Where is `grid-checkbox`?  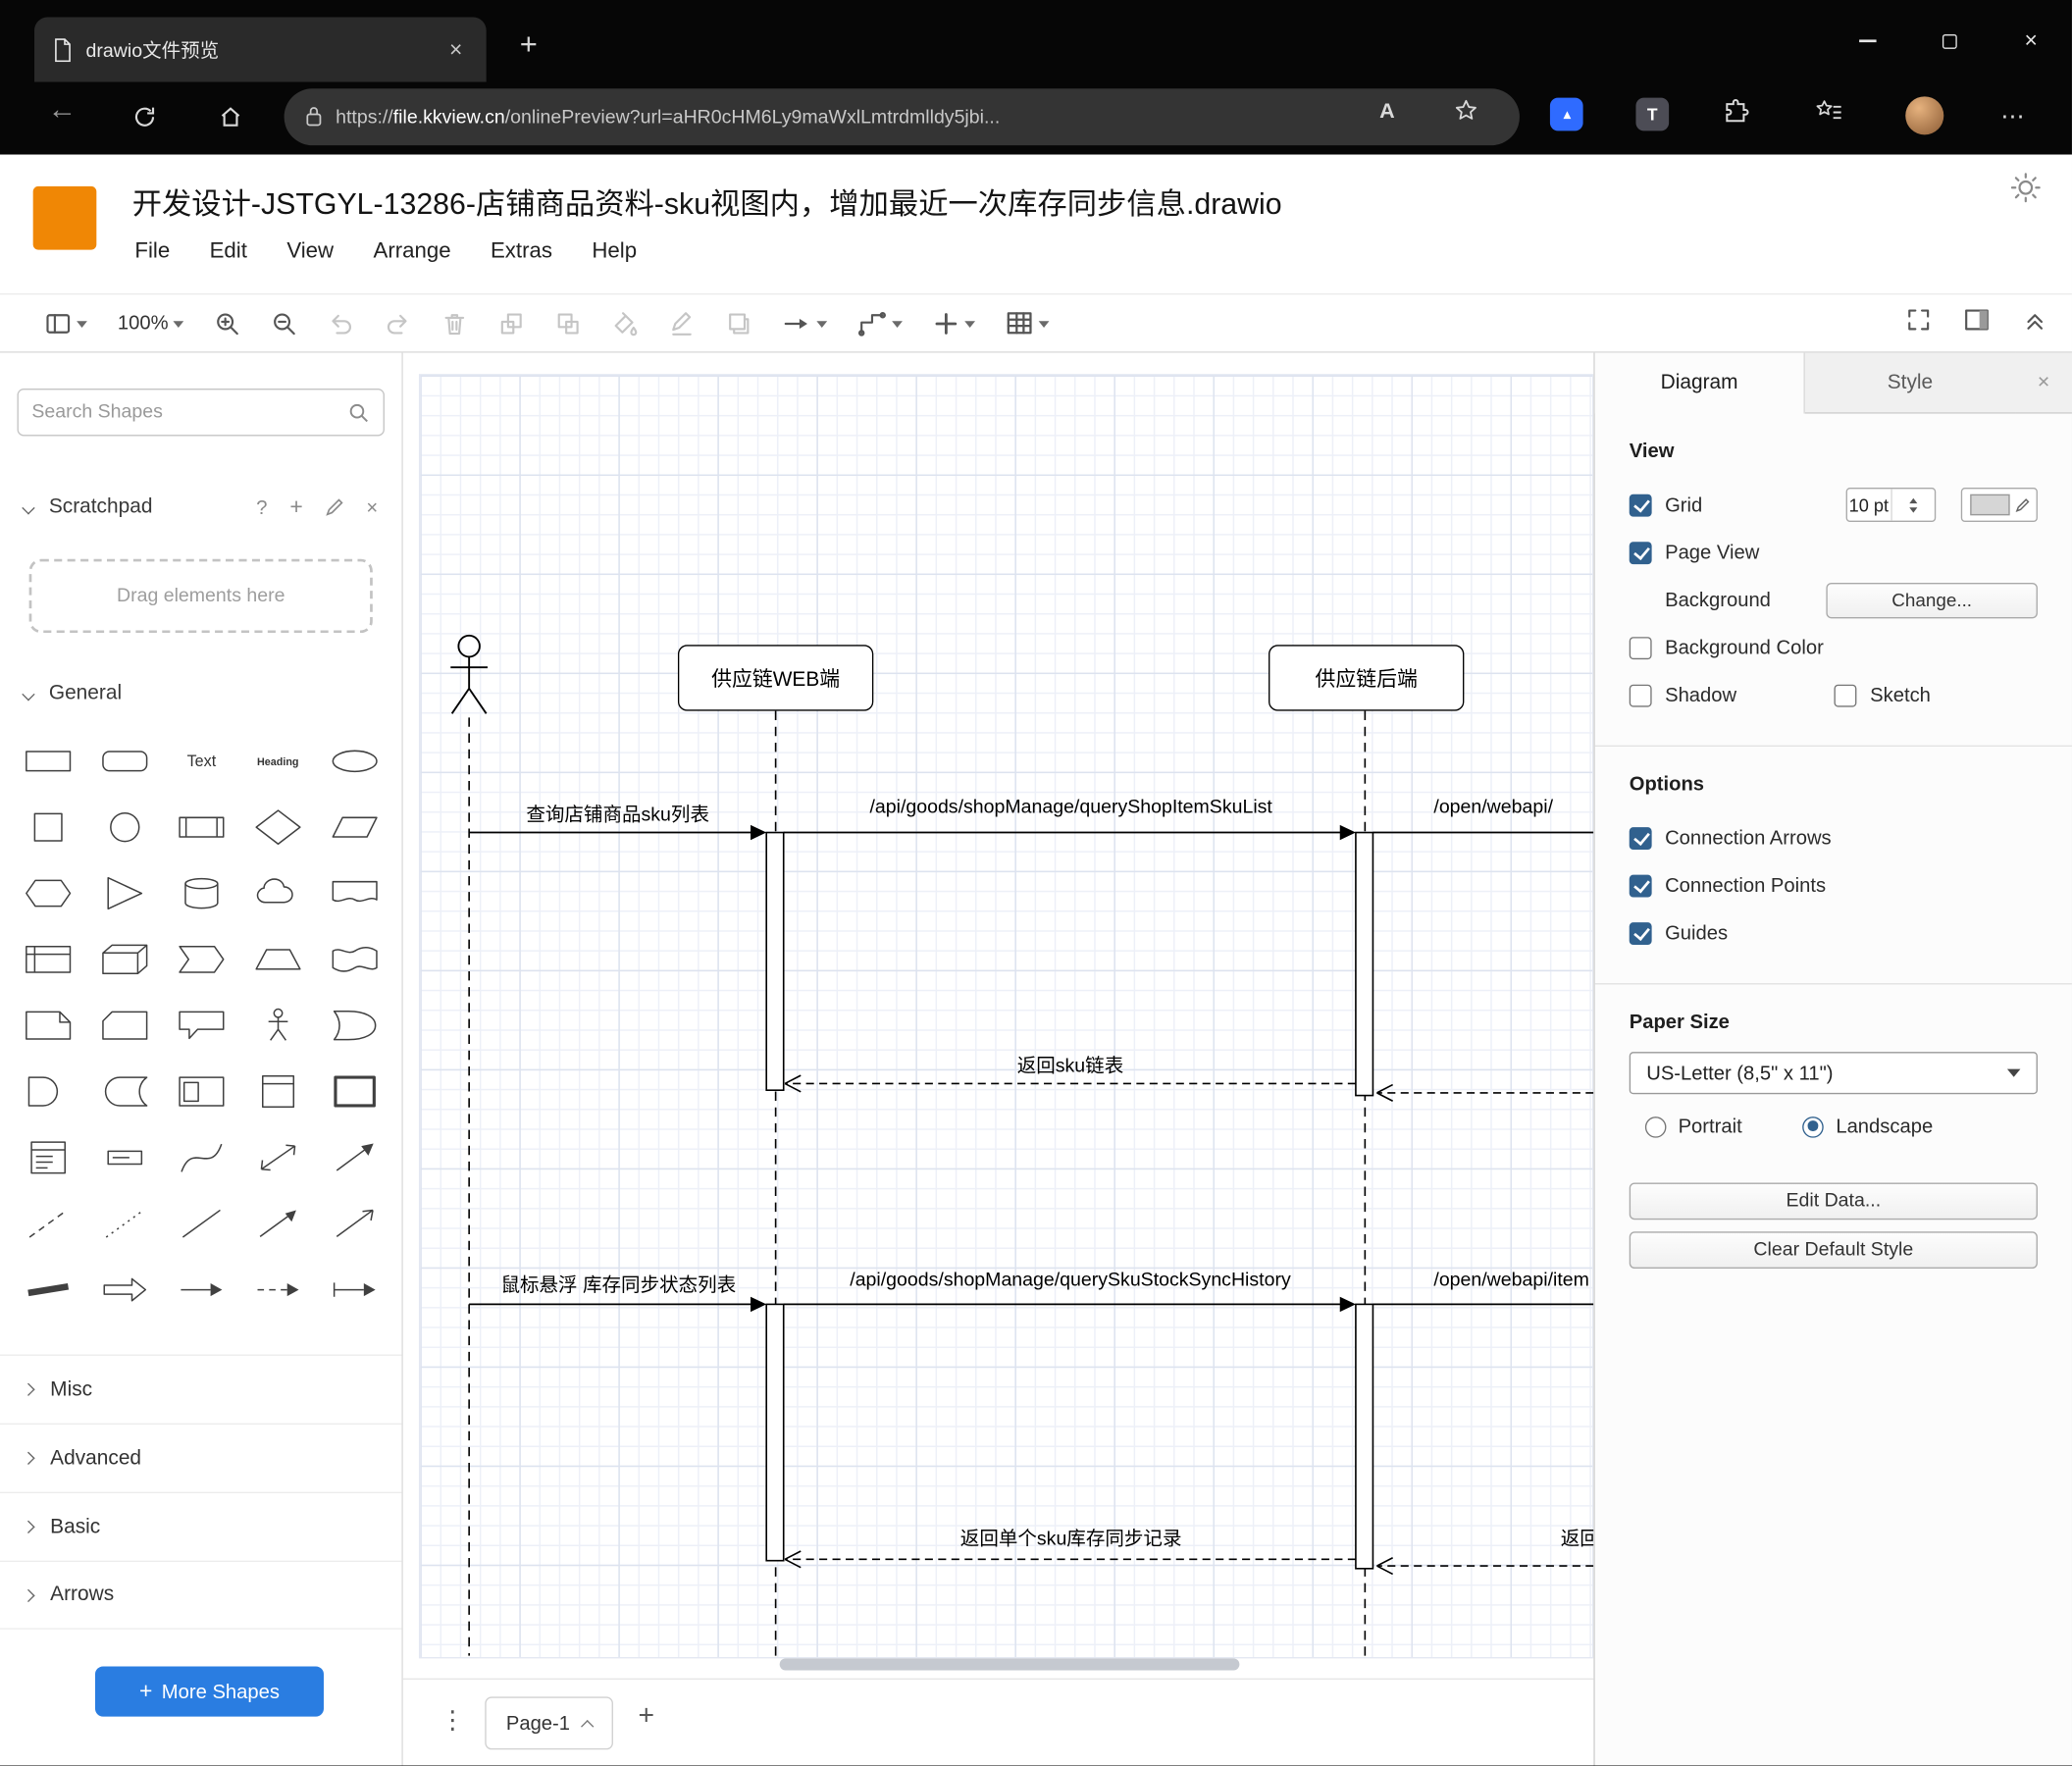 grid-checkbox is located at coordinates (1640, 504).